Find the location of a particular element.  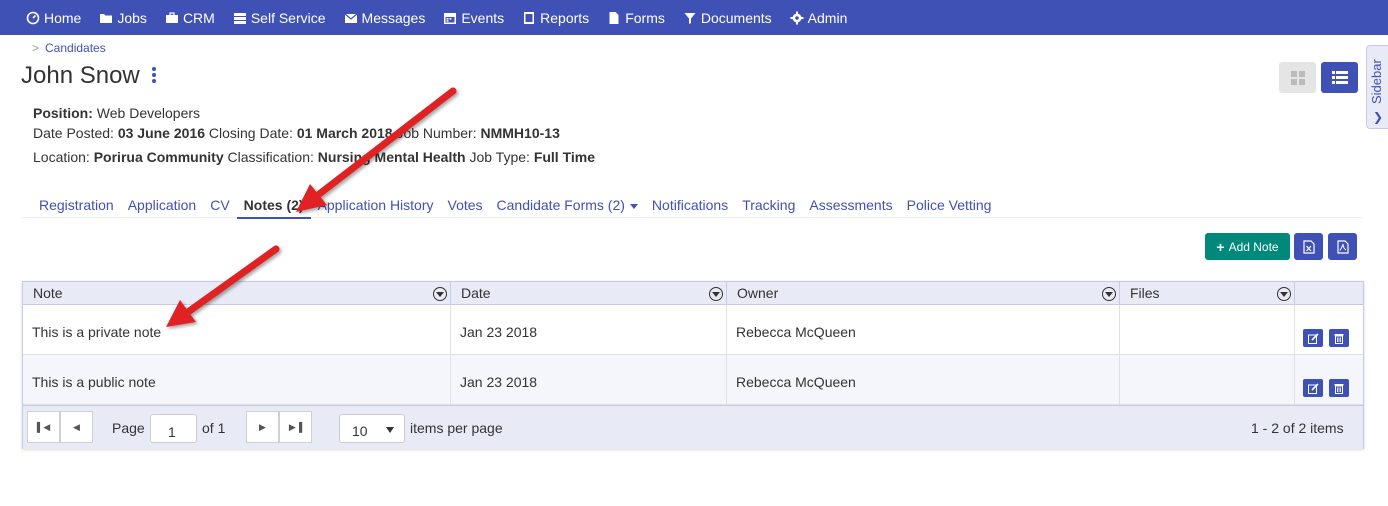

closing-date-value: 01 March 2018 is located at coordinates (344, 133).